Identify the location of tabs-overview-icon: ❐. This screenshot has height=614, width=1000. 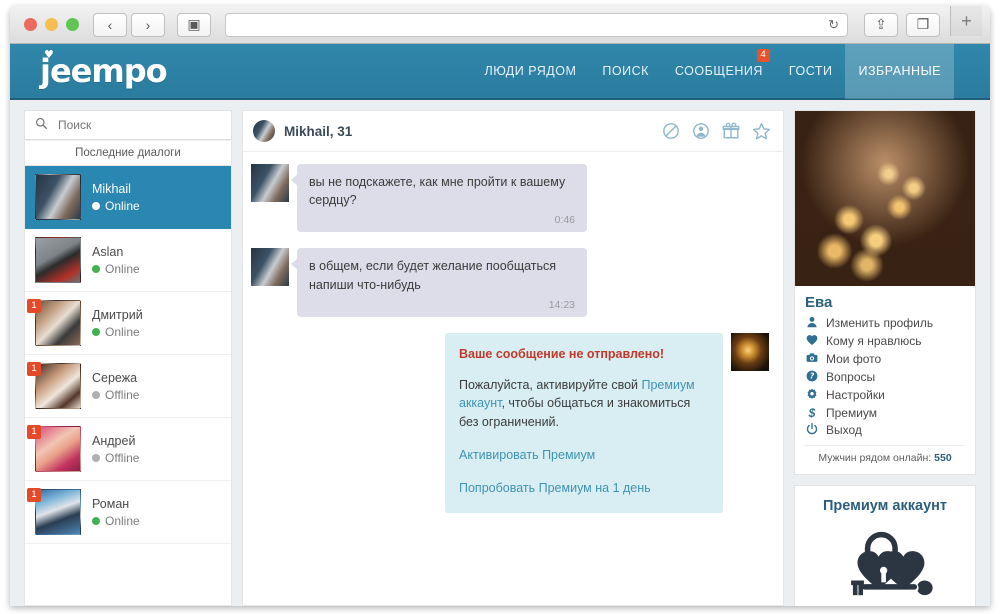
(923, 24).